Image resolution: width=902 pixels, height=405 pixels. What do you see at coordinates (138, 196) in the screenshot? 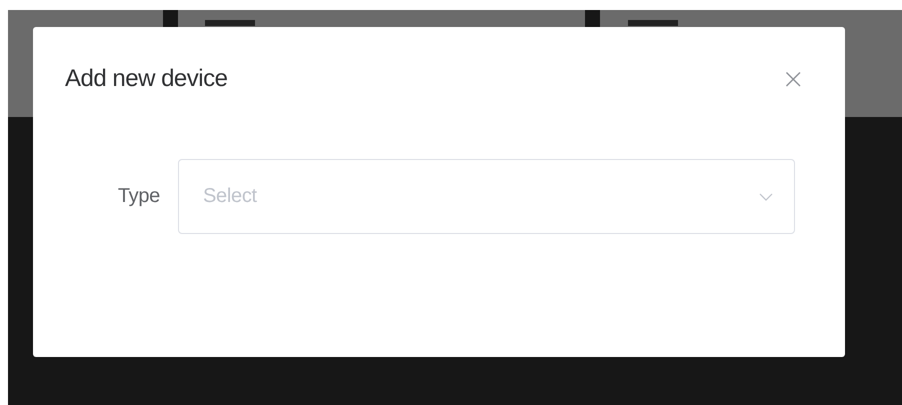
I see `field-label: Type` at bounding box center [138, 196].